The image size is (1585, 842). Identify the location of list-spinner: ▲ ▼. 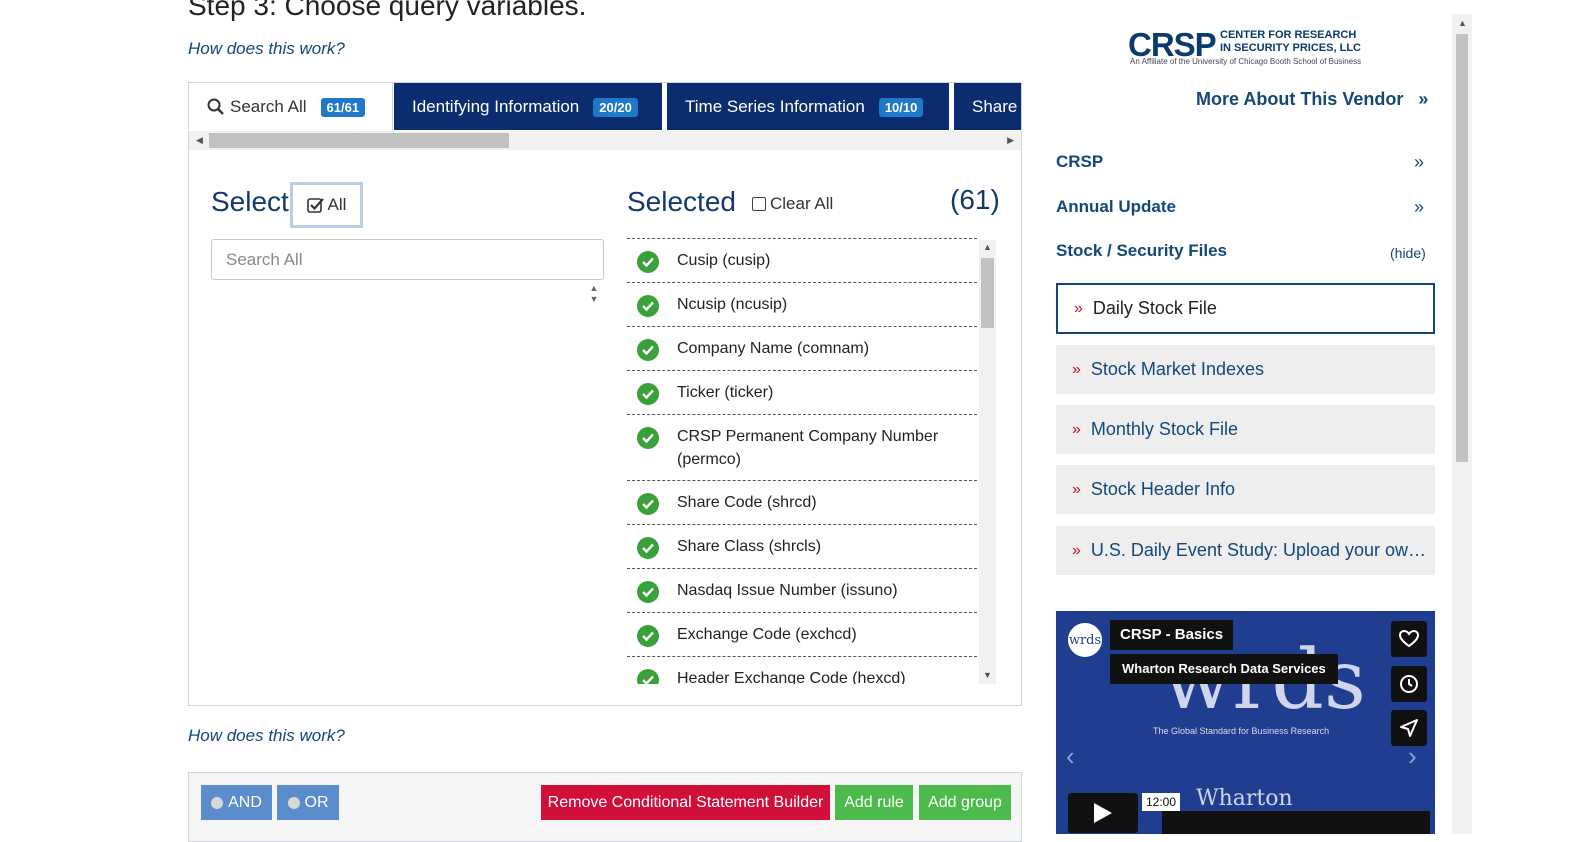
(594, 295).